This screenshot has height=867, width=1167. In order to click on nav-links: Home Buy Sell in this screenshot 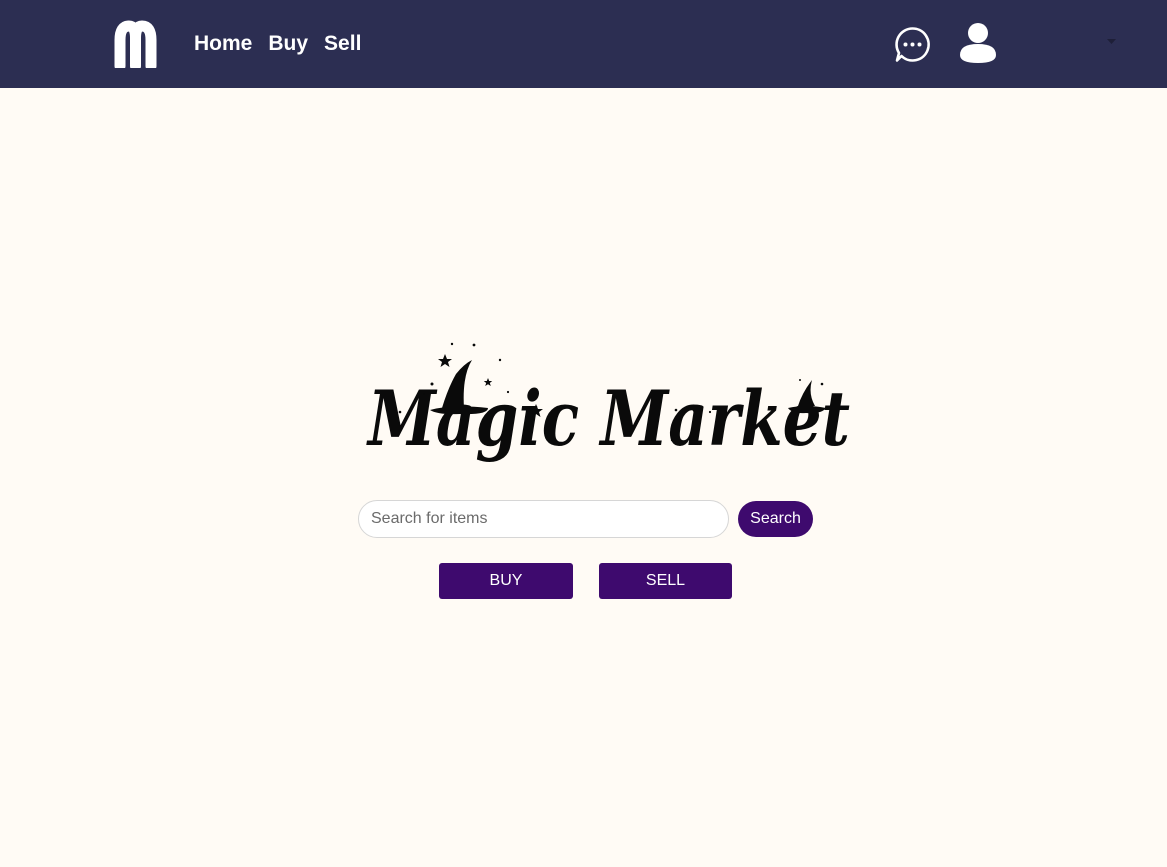, I will do `click(277, 44)`.